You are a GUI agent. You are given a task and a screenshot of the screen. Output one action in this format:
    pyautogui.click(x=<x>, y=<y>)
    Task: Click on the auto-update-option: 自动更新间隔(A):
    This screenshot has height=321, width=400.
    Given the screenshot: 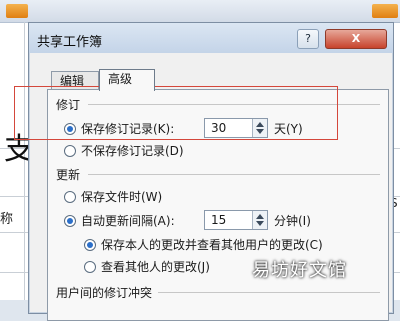 What is the action you would take?
    pyautogui.click(x=119, y=220)
    